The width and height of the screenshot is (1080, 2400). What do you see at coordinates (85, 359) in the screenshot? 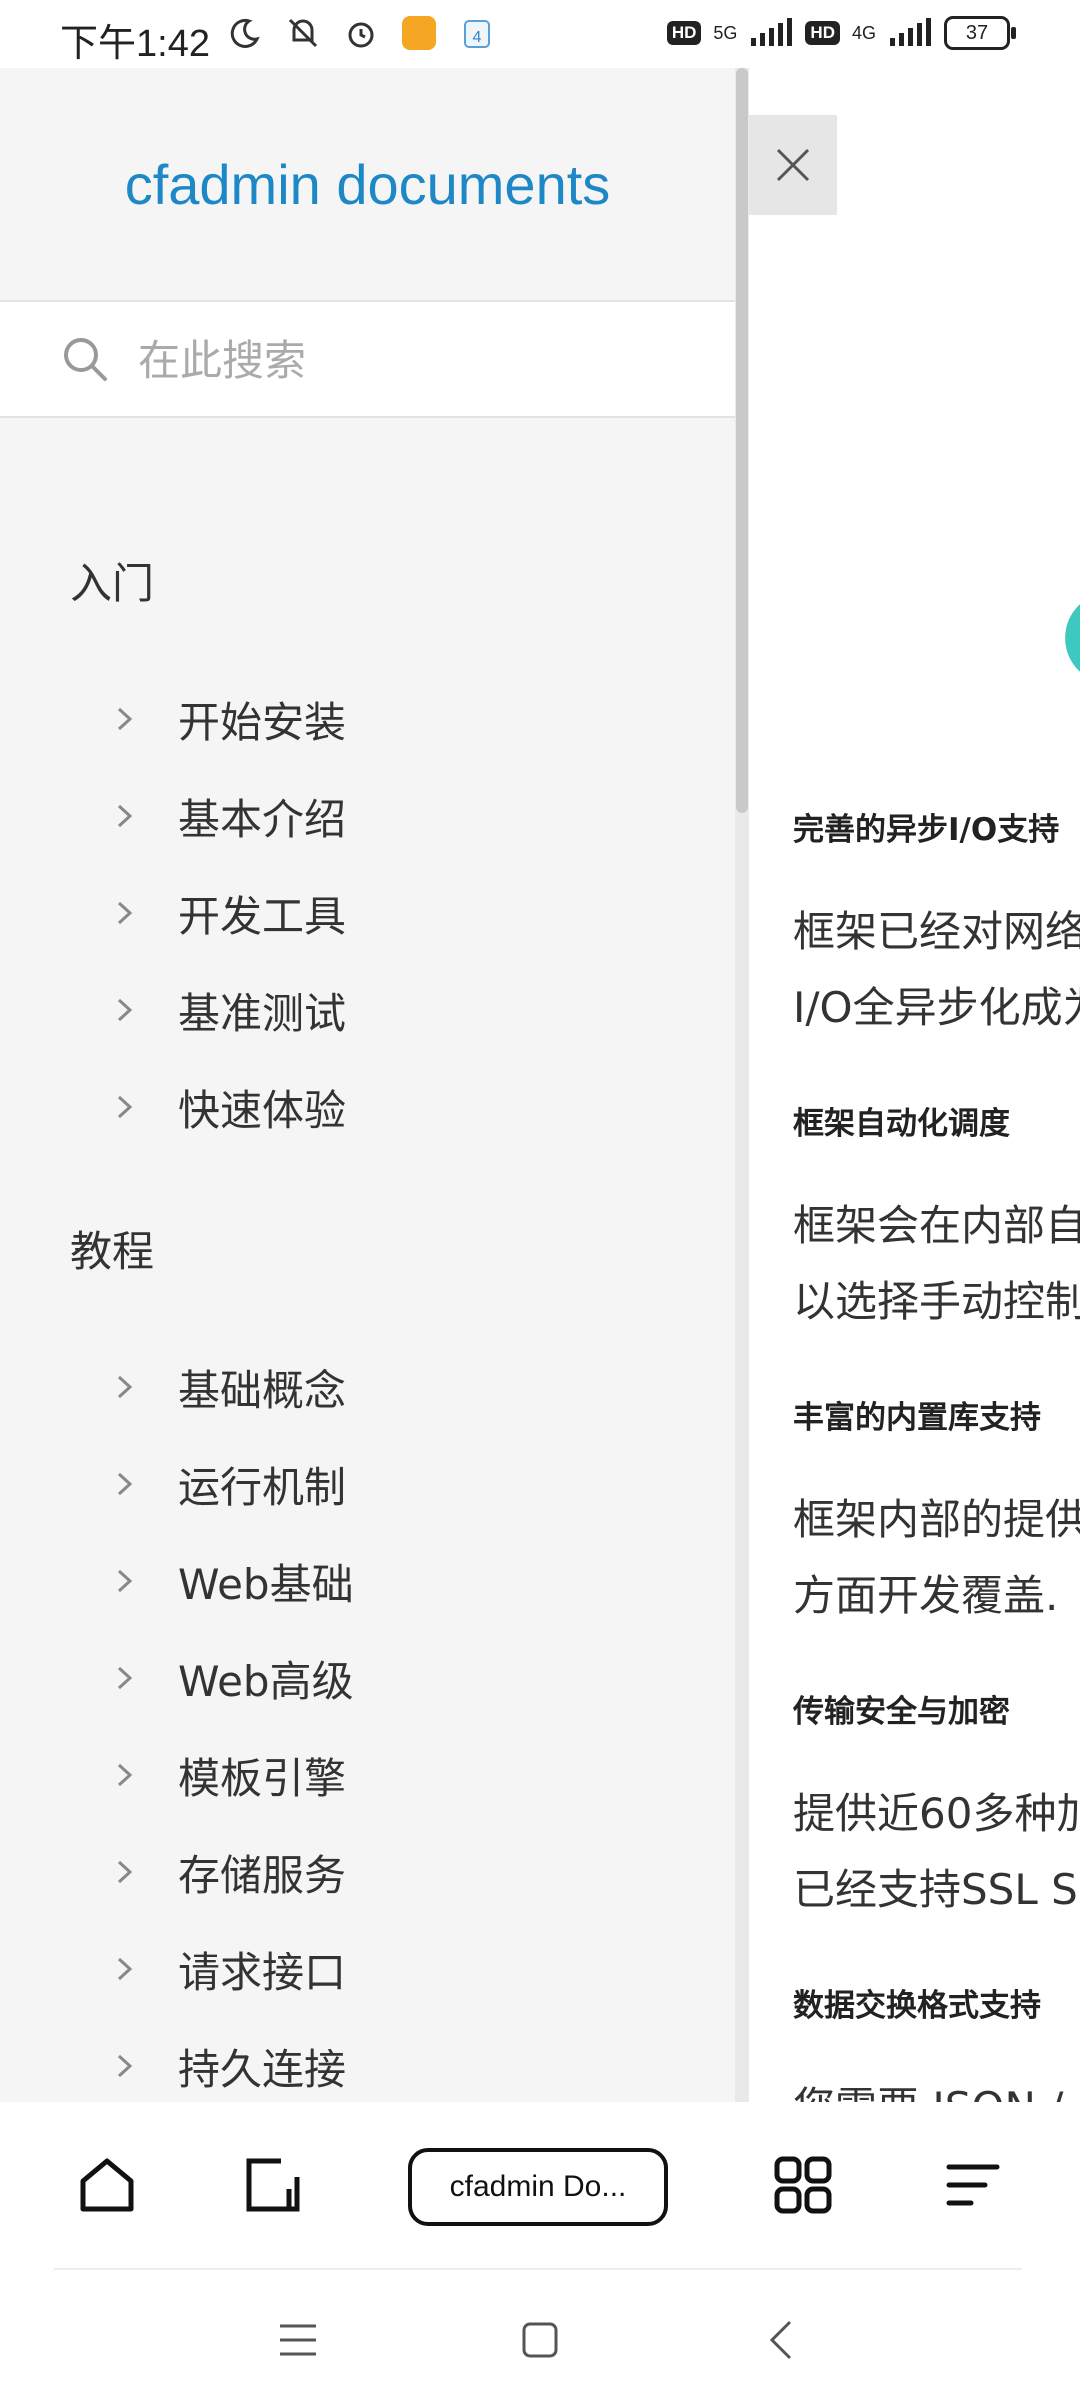
I see `search-icon` at bounding box center [85, 359].